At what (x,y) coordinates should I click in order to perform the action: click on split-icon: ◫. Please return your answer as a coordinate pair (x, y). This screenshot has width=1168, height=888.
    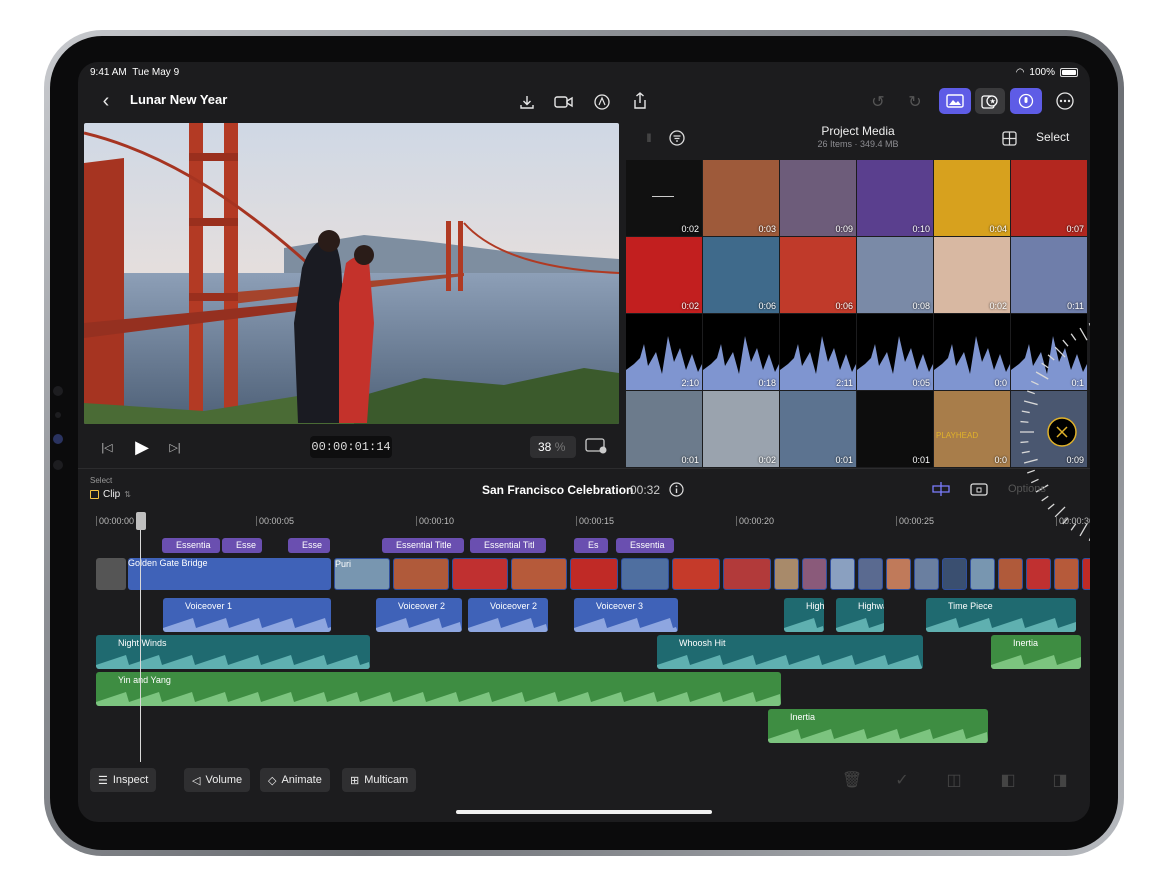
    Looking at the image, I should click on (954, 780).